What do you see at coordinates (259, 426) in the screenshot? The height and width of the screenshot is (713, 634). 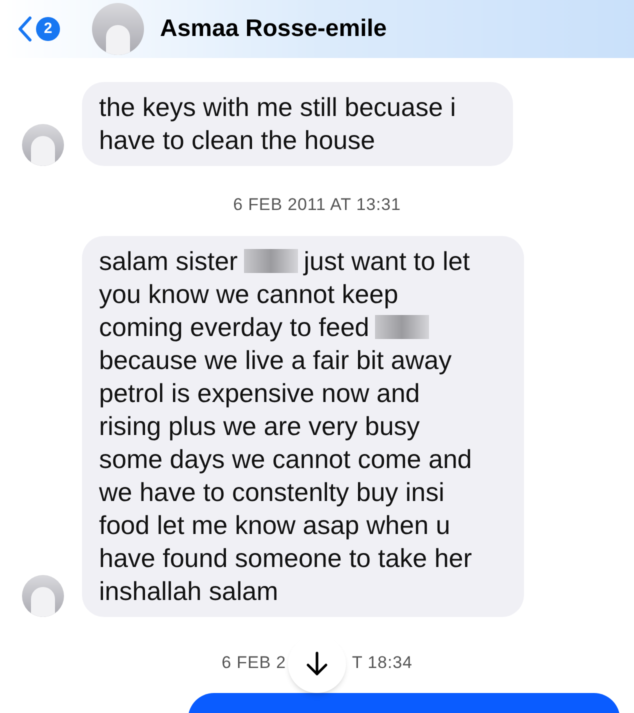 I see `message-text: rising plus we are very busy` at bounding box center [259, 426].